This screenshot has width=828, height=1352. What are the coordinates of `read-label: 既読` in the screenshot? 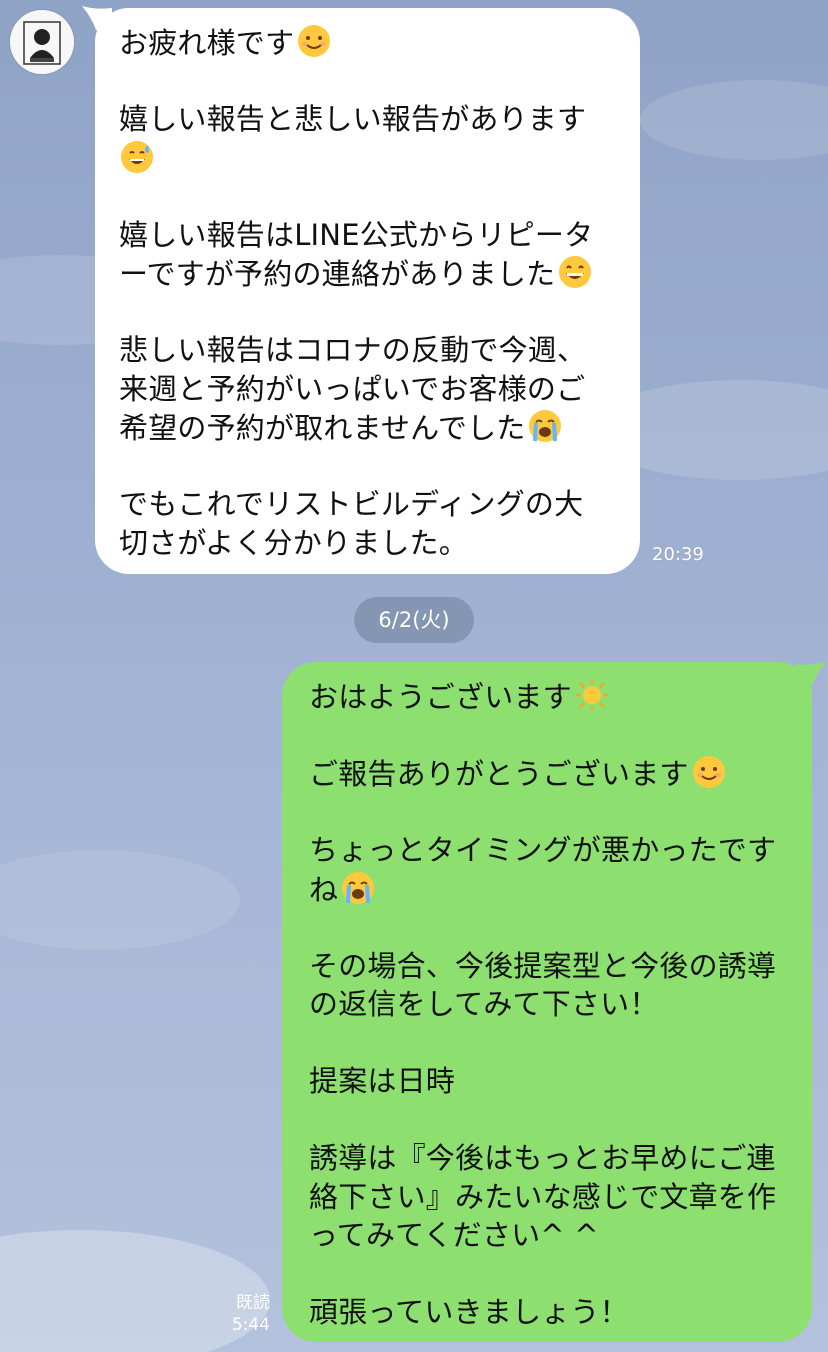 It's located at (253, 1303).